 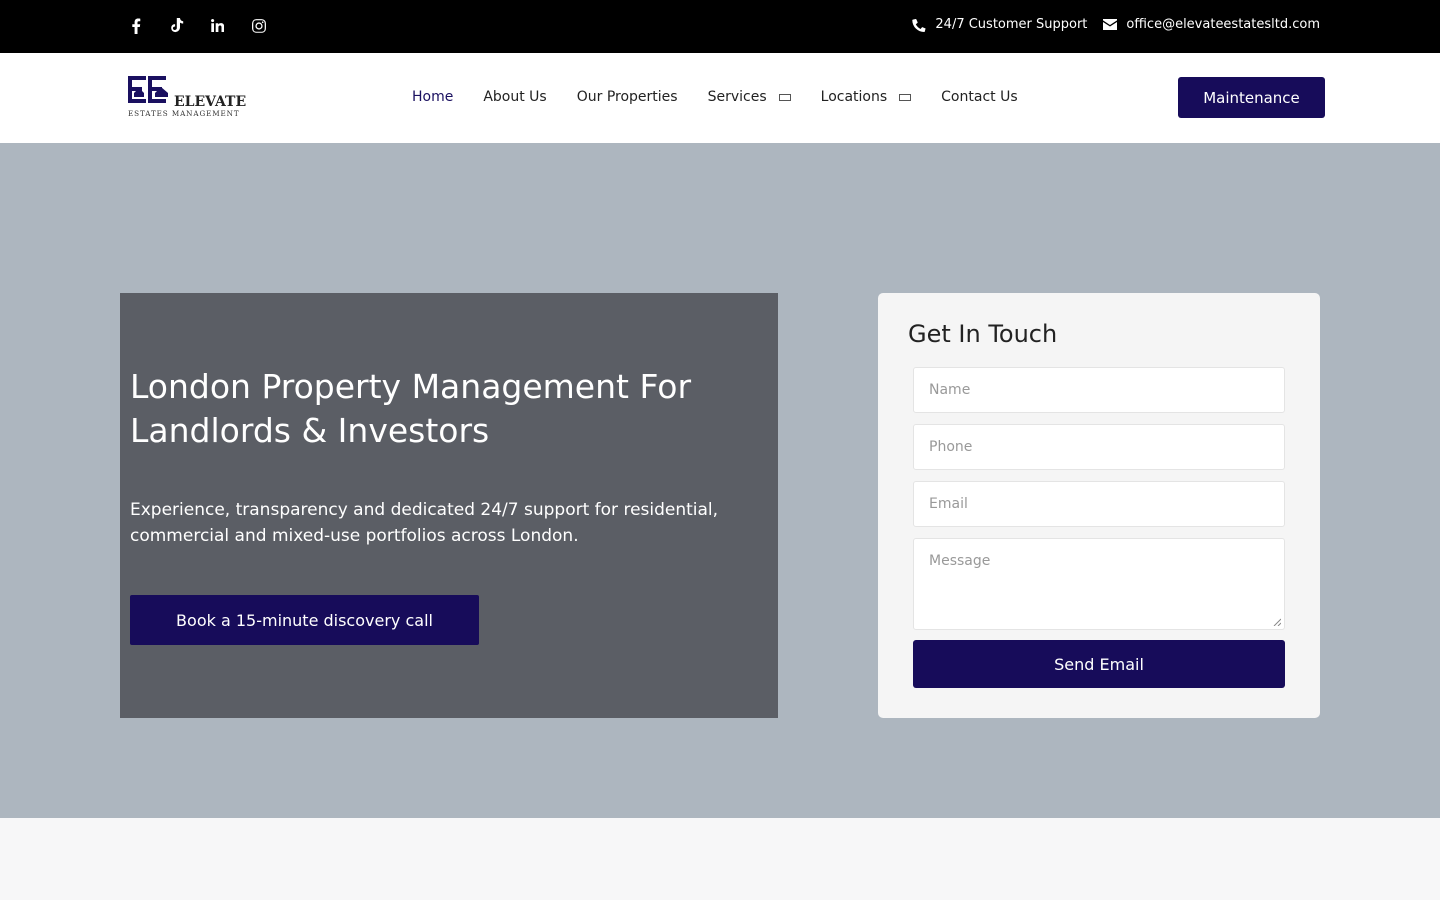 What do you see at coordinates (258, 25) in the screenshot?
I see `instagram-icon` at bounding box center [258, 25].